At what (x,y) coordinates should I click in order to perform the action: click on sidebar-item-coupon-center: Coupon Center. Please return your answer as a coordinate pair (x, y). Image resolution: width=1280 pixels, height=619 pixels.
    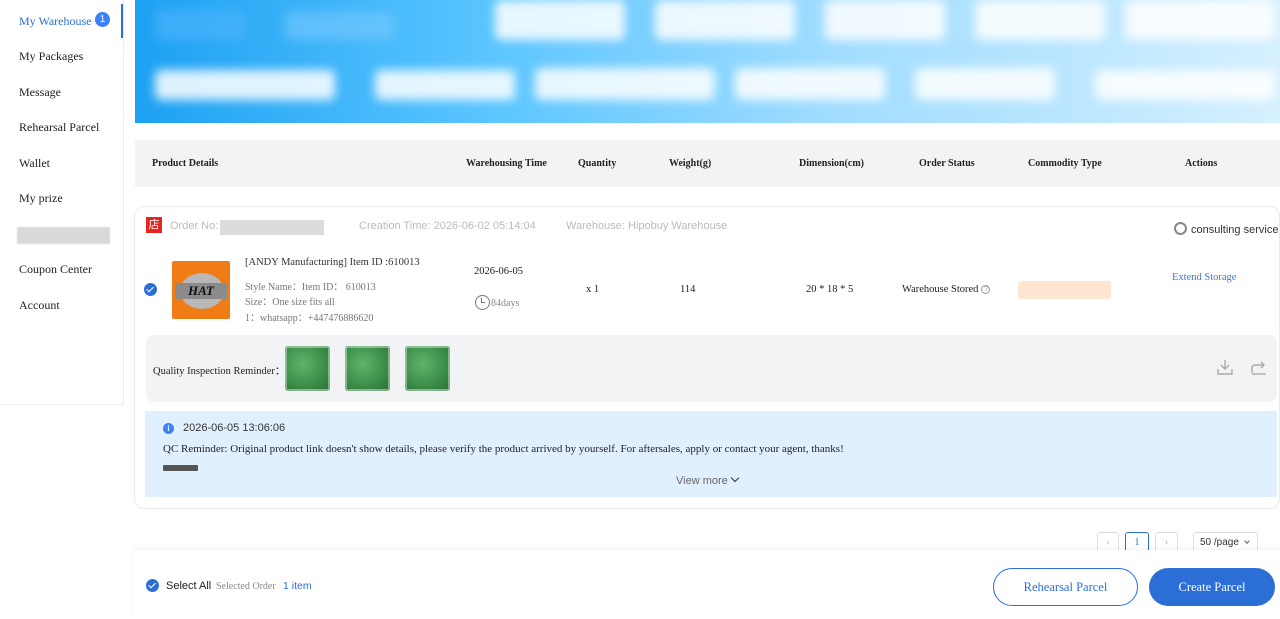
    Looking at the image, I should click on (61, 269).